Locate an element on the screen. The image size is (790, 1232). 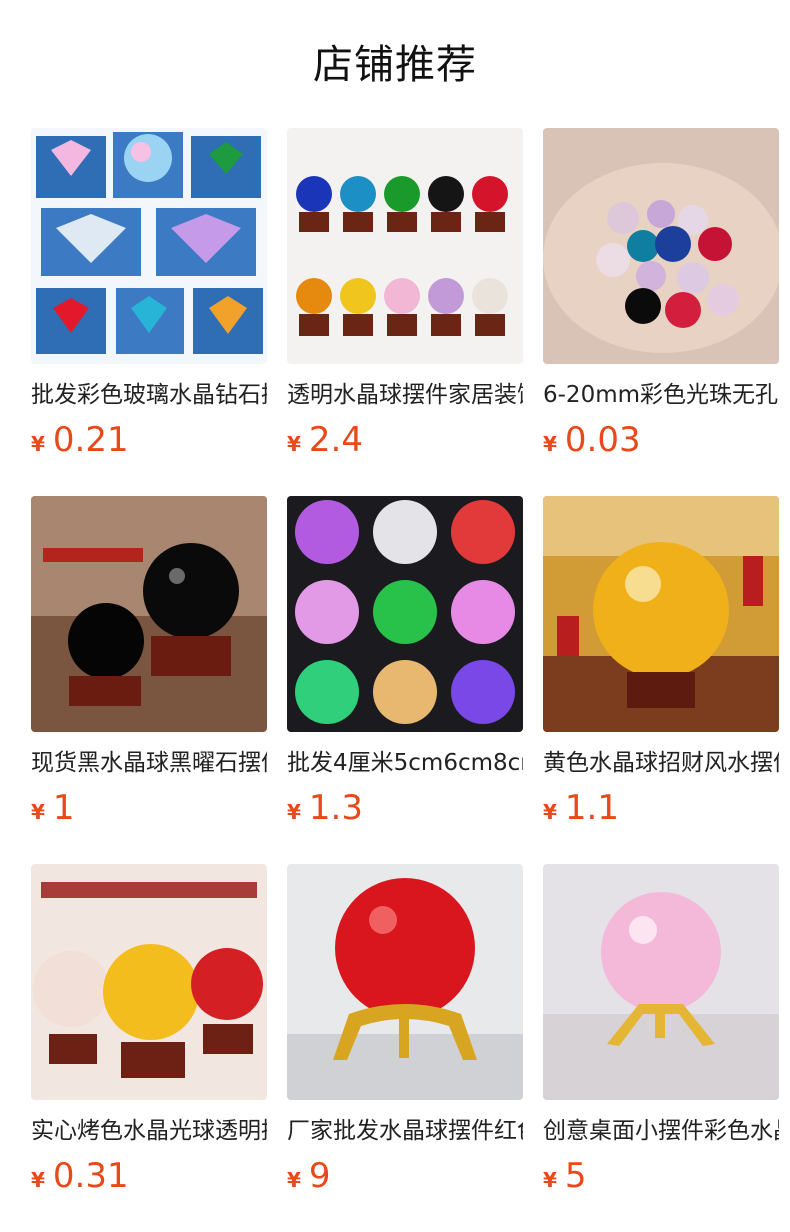
price-value: 1.1 is located at coordinates (591, 808).